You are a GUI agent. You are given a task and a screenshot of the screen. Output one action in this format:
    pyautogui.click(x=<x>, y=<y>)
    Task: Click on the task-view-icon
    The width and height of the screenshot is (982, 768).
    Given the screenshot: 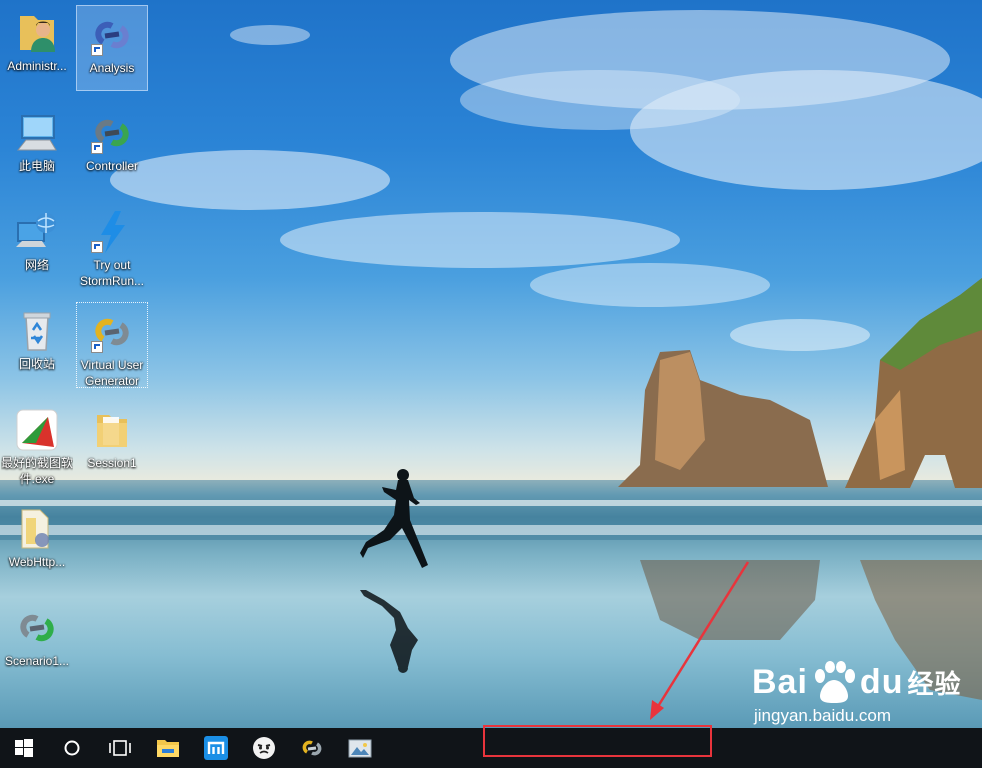 What is the action you would take?
    pyautogui.click(x=120, y=748)
    